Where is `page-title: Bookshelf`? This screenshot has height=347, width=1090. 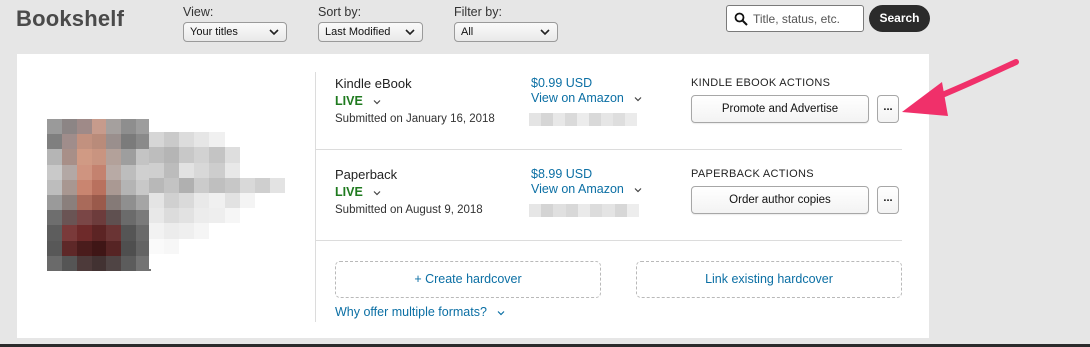
page-title: Bookshelf is located at coordinates (70, 18).